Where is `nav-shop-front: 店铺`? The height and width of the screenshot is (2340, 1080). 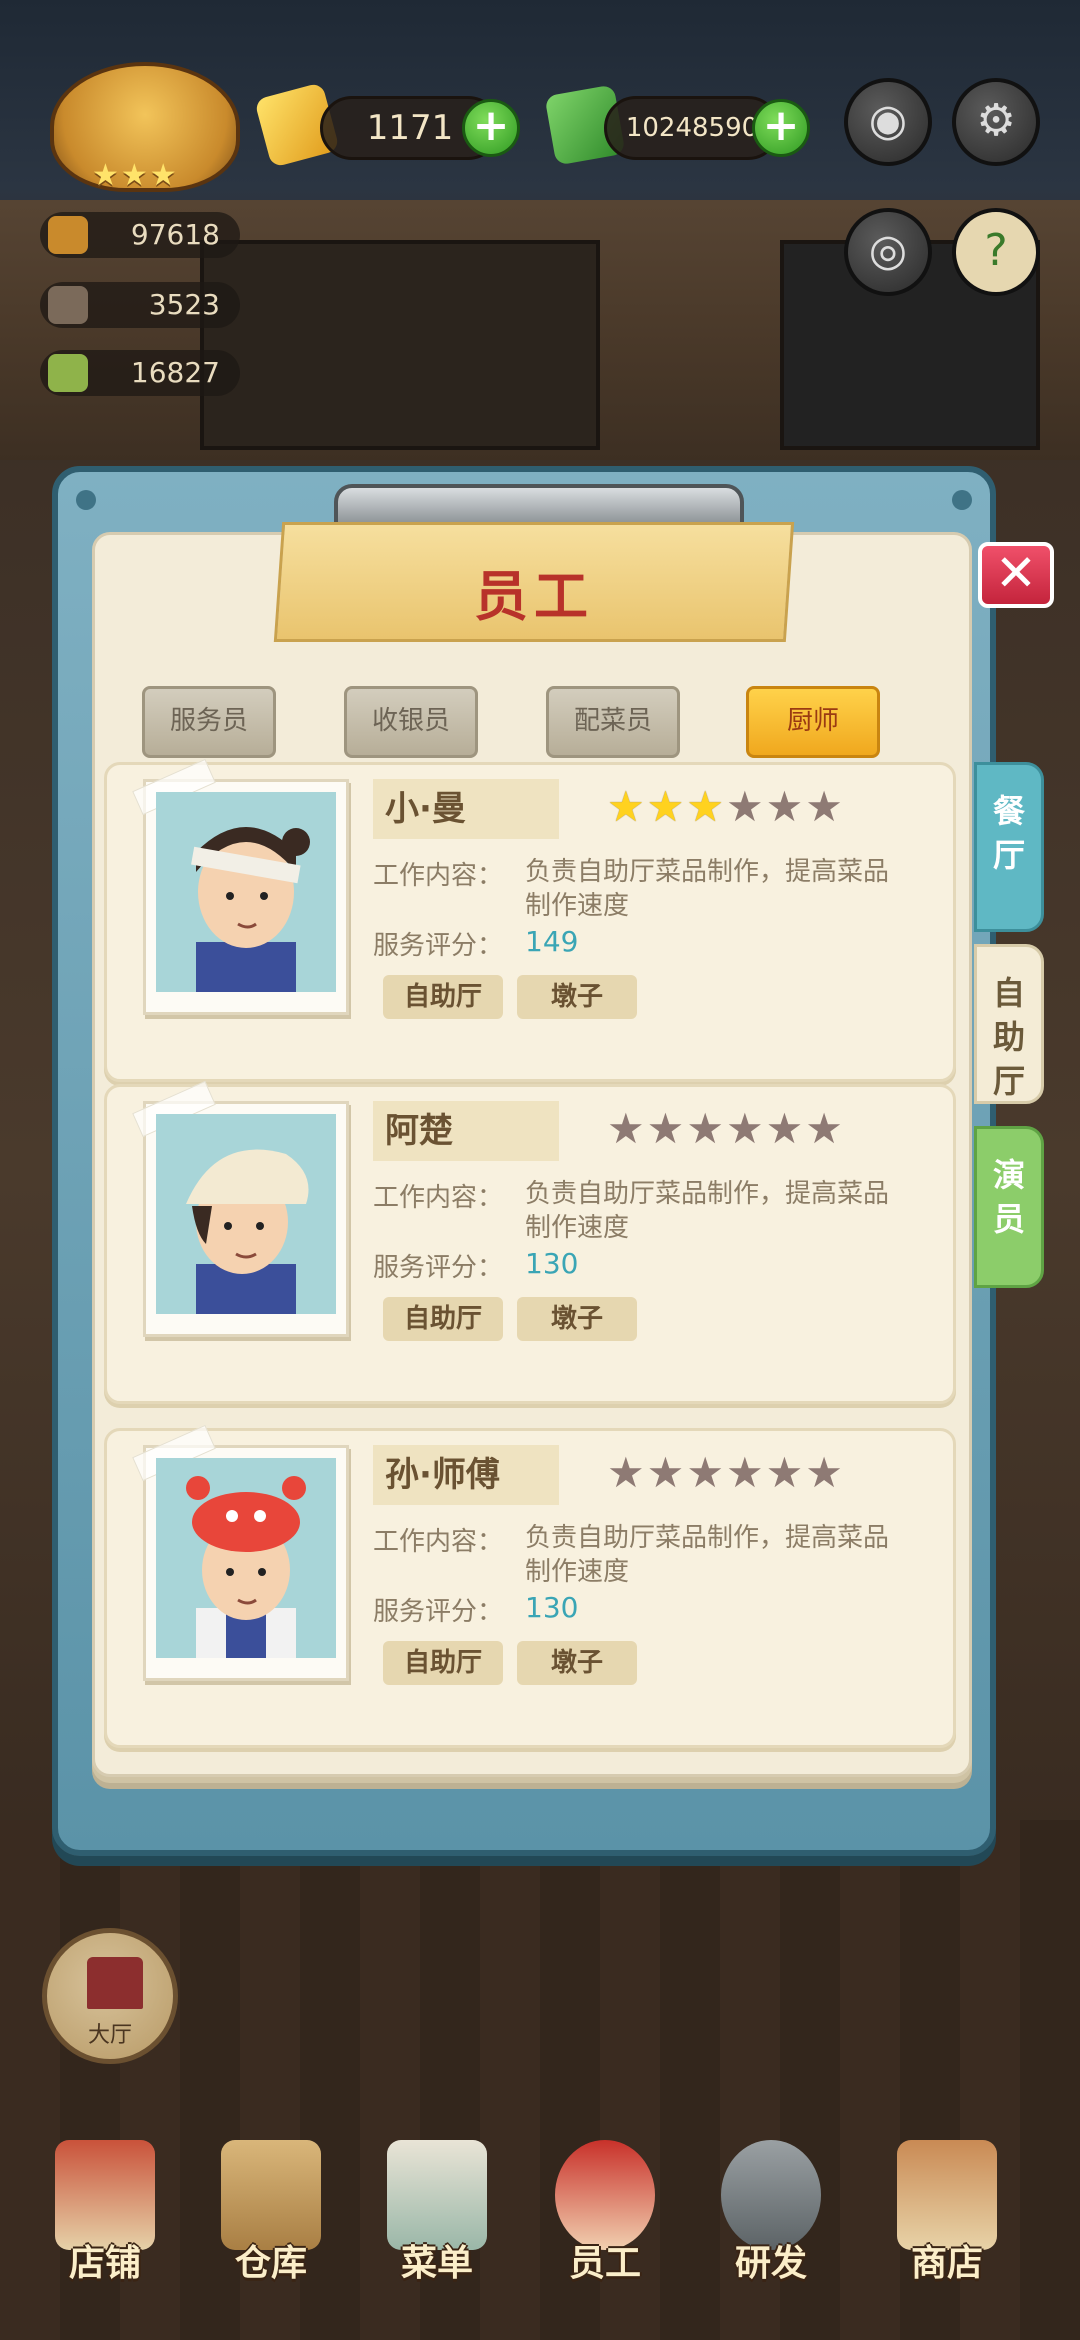 nav-shop-front: 店铺 is located at coordinates (105, 2230).